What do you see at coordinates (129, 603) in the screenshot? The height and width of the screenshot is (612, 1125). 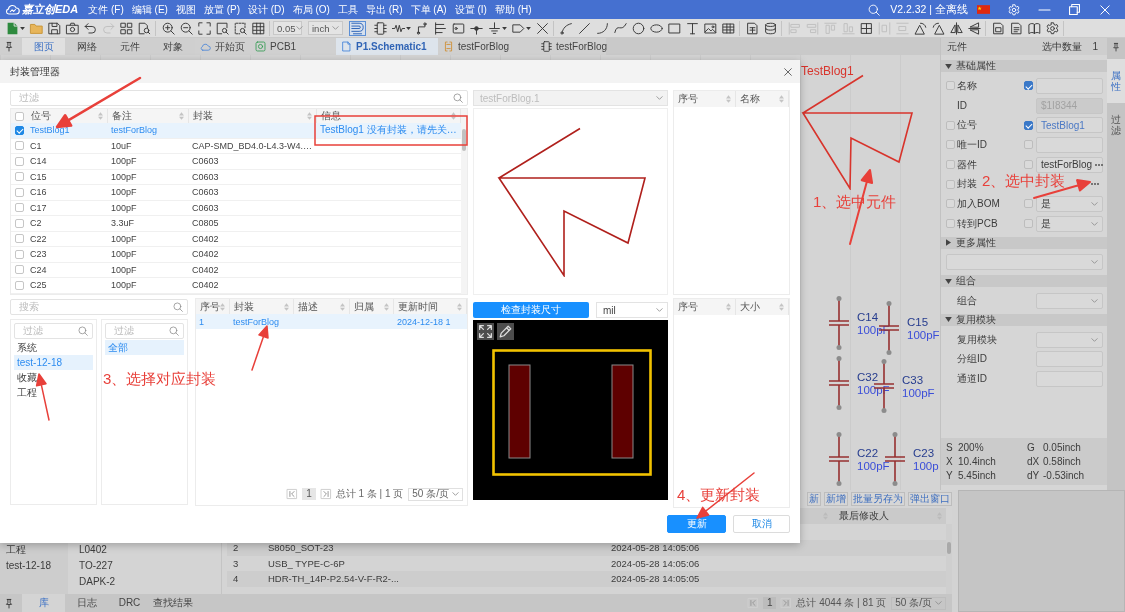 I see `panel-tab: DRC` at bounding box center [129, 603].